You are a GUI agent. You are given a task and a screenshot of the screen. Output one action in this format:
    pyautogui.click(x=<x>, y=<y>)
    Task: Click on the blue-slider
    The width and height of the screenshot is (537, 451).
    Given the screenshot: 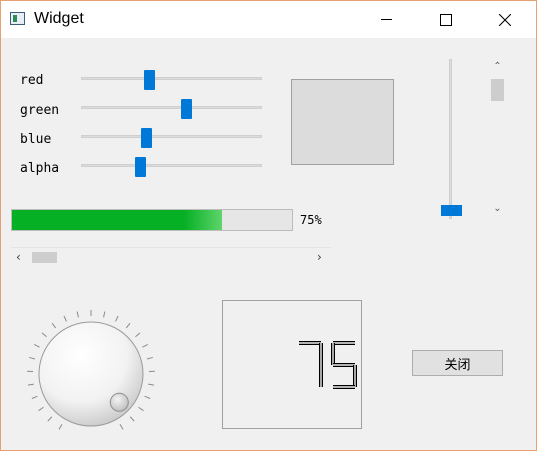 What is the action you would take?
    pyautogui.click(x=171, y=138)
    